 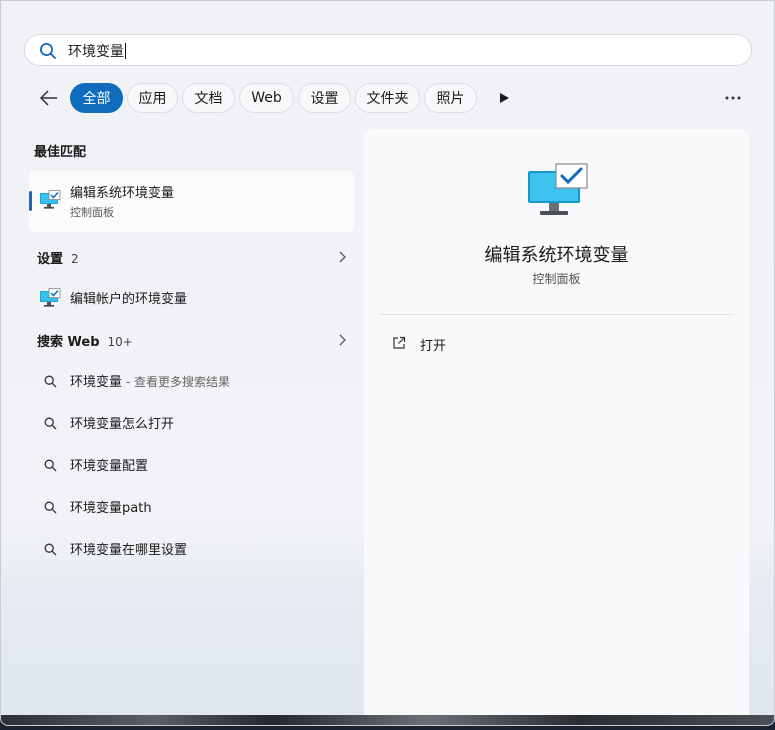 I want to click on web-suggestion-hint: - 查看更多搜索结果, so click(x=176, y=382).